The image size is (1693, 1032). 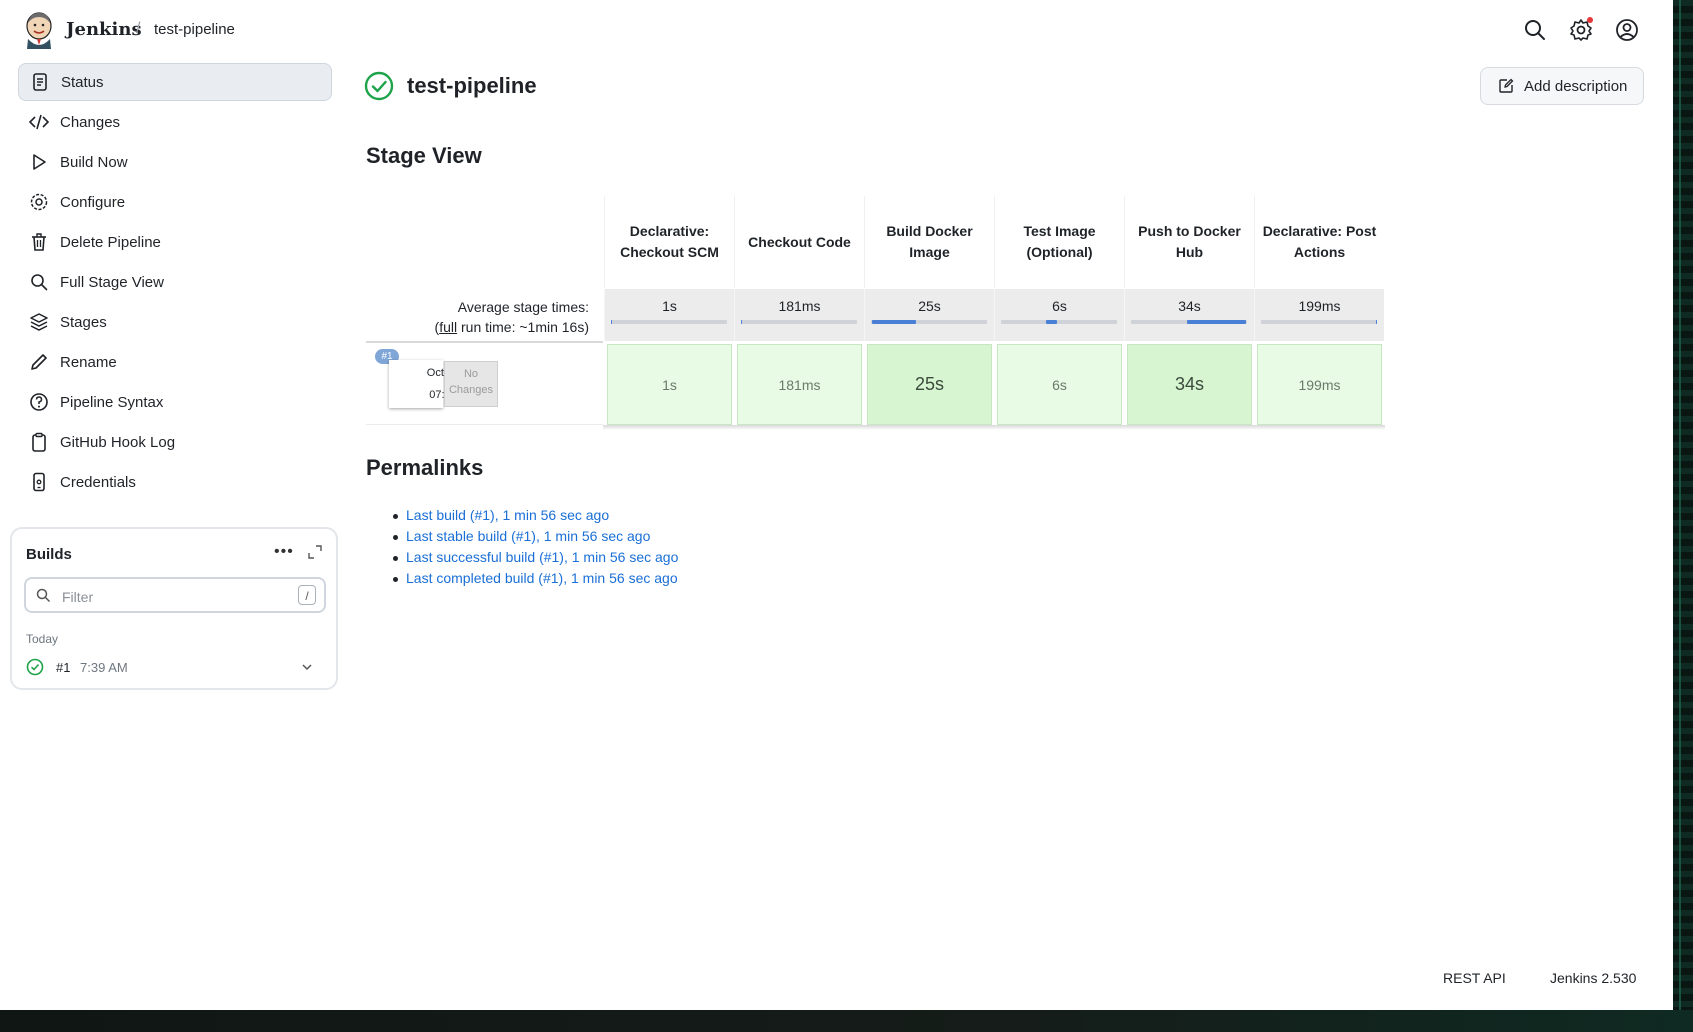 I want to click on sidebar-item-label: Build Now, so click(x=94, y=162).